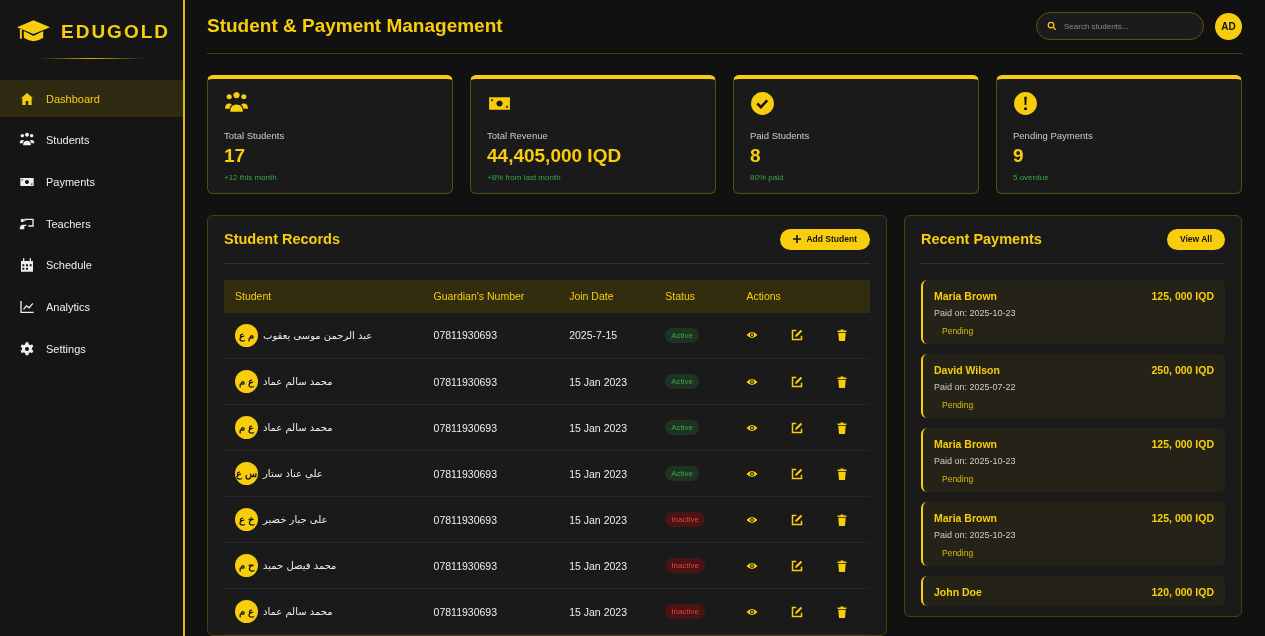  Describe the element at coordinates (251, 177) in the screenshot. I see `stat-note: +12 this month` at that location.